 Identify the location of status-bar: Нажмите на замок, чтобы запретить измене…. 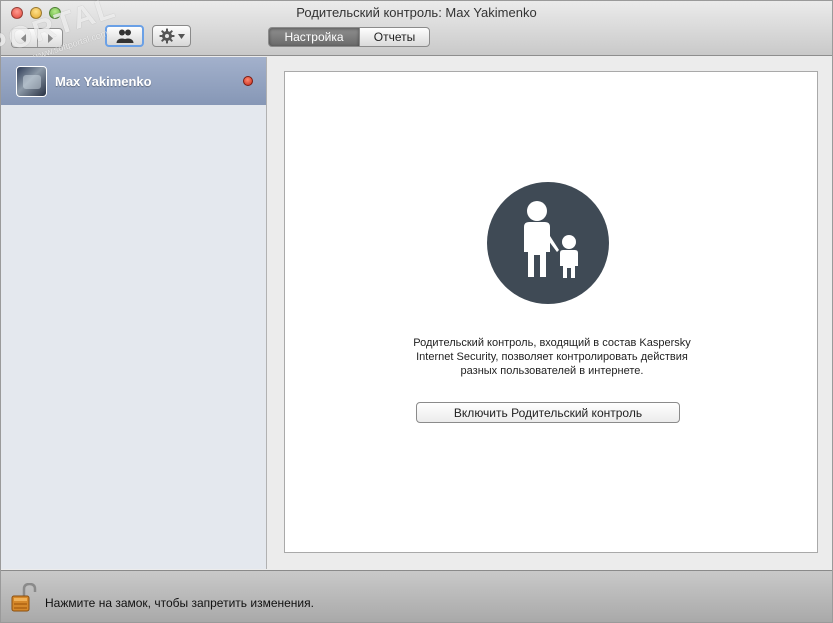
(416, 596).